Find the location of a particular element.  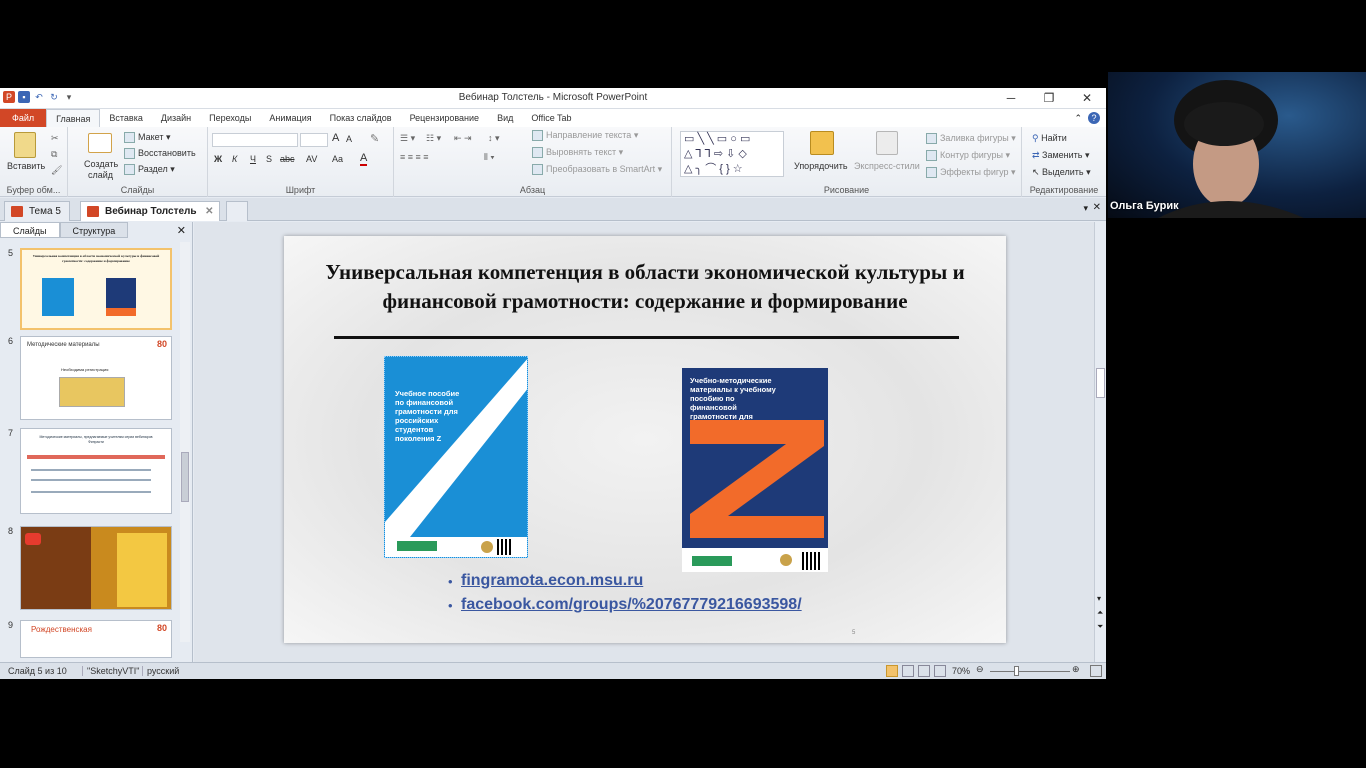

shape-outline-button: Контур фигуры ▾ is located at coordinates (968, 156).